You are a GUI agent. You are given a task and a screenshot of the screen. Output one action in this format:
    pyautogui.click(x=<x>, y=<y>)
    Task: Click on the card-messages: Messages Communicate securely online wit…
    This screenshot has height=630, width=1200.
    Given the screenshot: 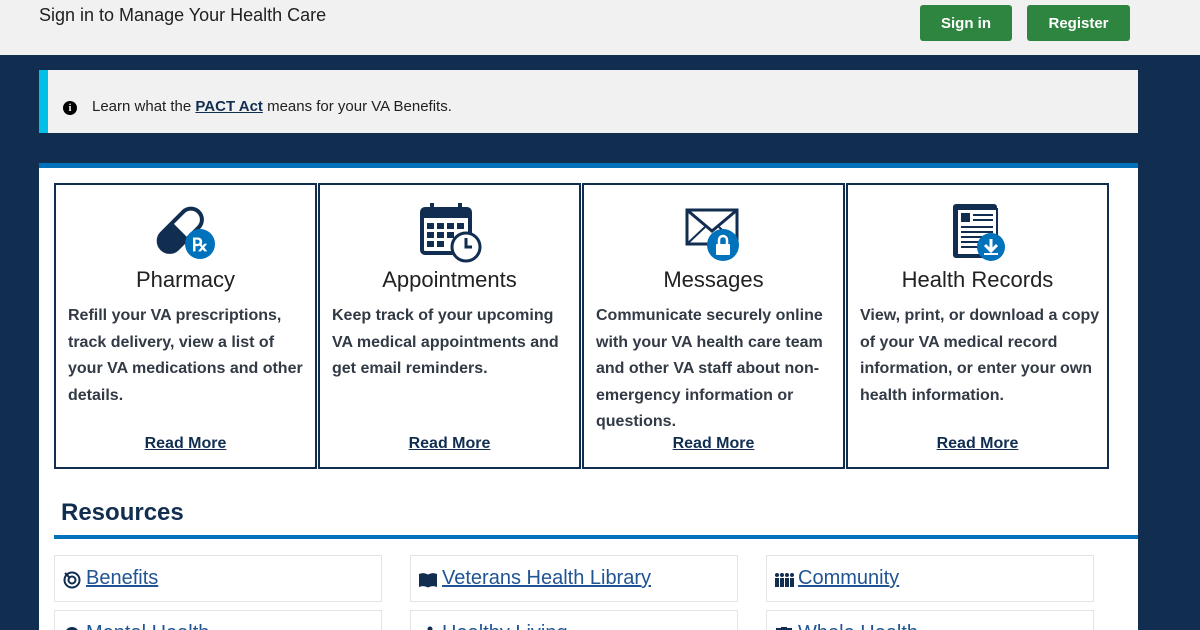 What is the action you would take?
    pyautogui.click(x=713, y=326)
    